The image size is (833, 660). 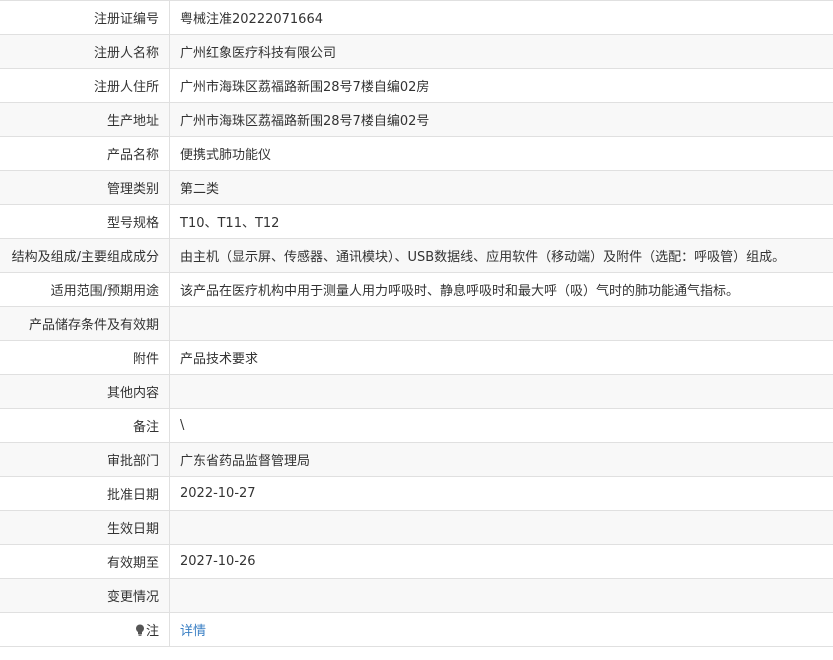 I want to click on row-value: 广州市海珠区荔福路新围28号7楼自编02房, so click(x=501, y=85).